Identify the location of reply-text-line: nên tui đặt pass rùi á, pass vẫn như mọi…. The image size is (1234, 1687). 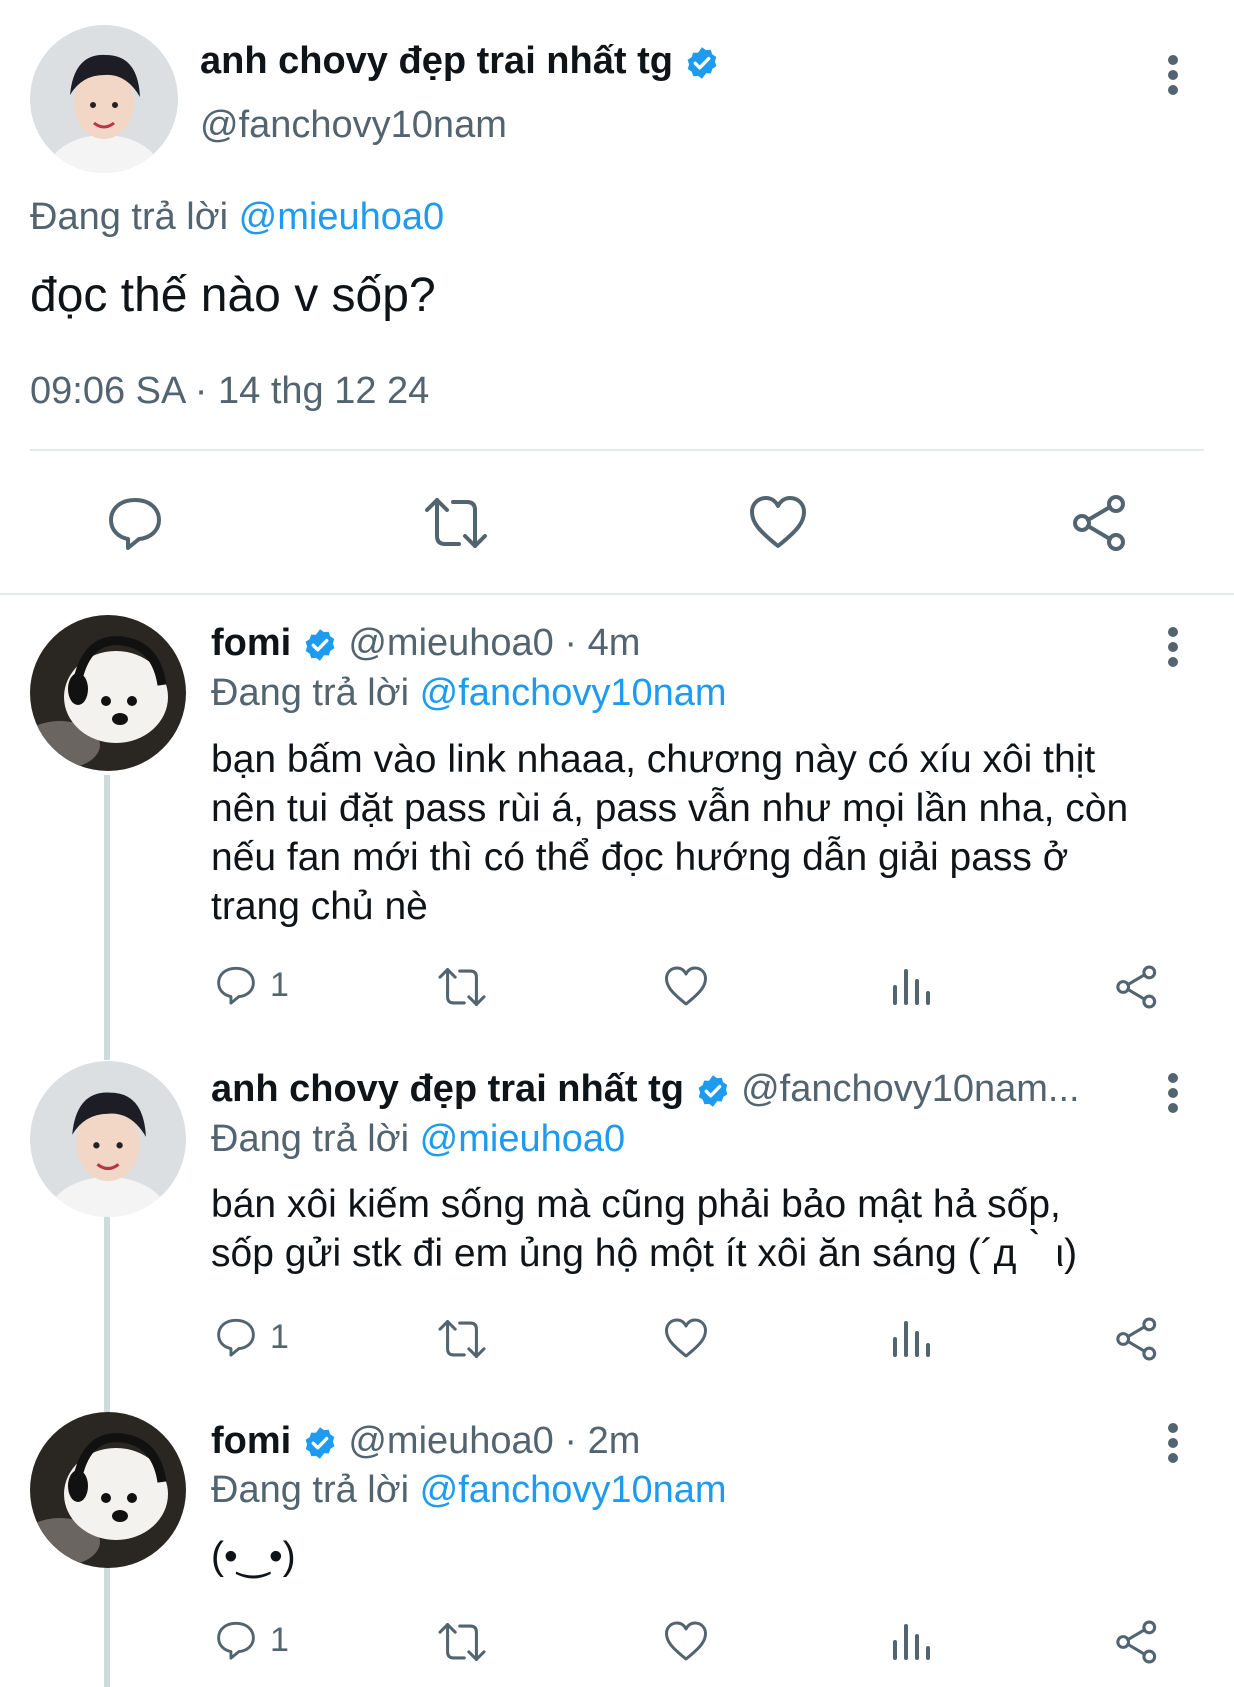
(670, 808).